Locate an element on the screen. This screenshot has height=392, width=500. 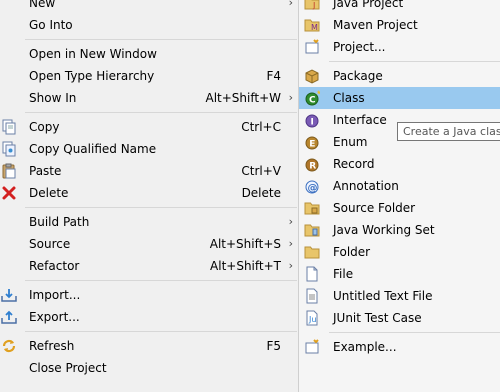
shortcut-text: Alt+Shift+S is located at coordinates (245, 244).